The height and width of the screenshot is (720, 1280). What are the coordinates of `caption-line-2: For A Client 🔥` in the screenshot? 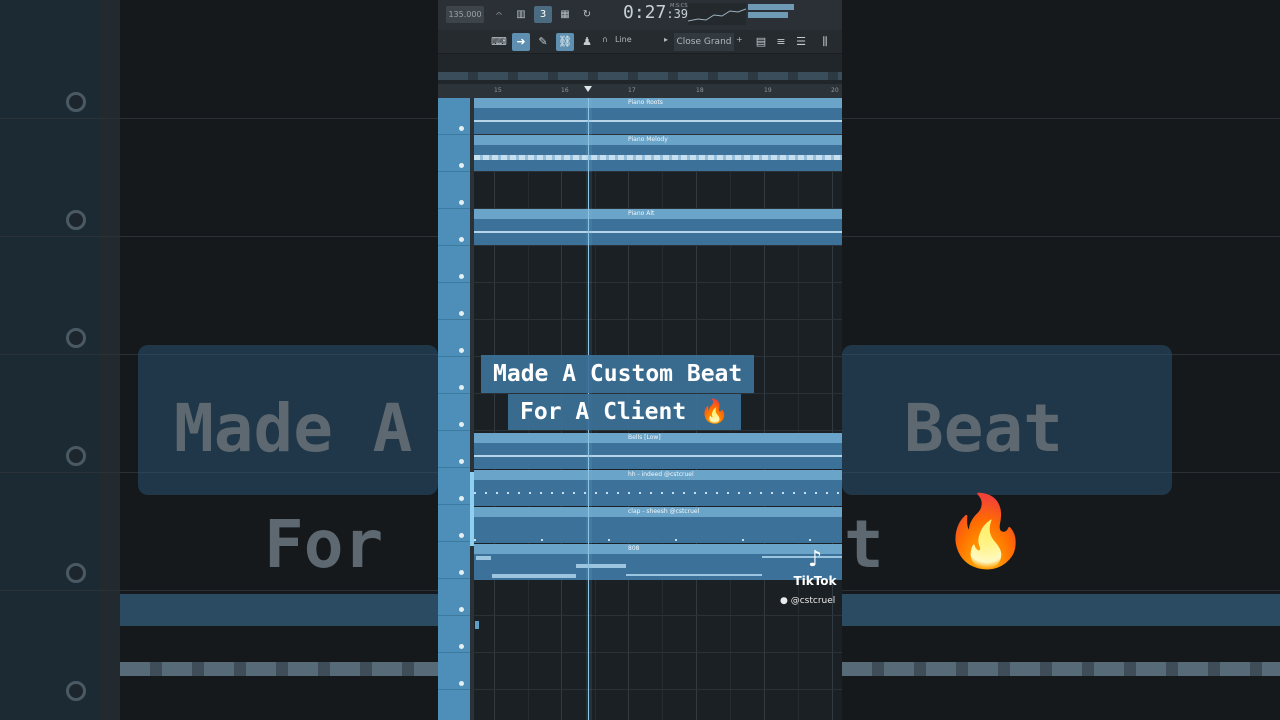 It's located at (624, 412).